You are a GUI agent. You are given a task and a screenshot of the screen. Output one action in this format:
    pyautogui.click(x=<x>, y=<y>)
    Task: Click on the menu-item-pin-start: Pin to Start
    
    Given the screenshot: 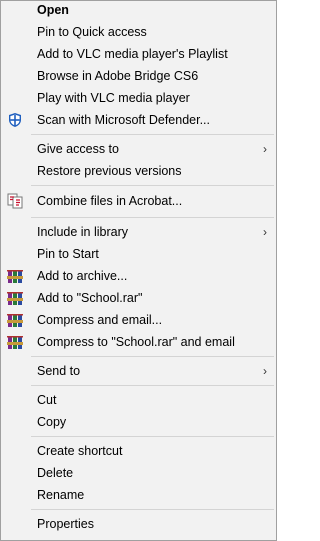 What is the action you would take?
    pyautogui.click(x=138, y=254)
    